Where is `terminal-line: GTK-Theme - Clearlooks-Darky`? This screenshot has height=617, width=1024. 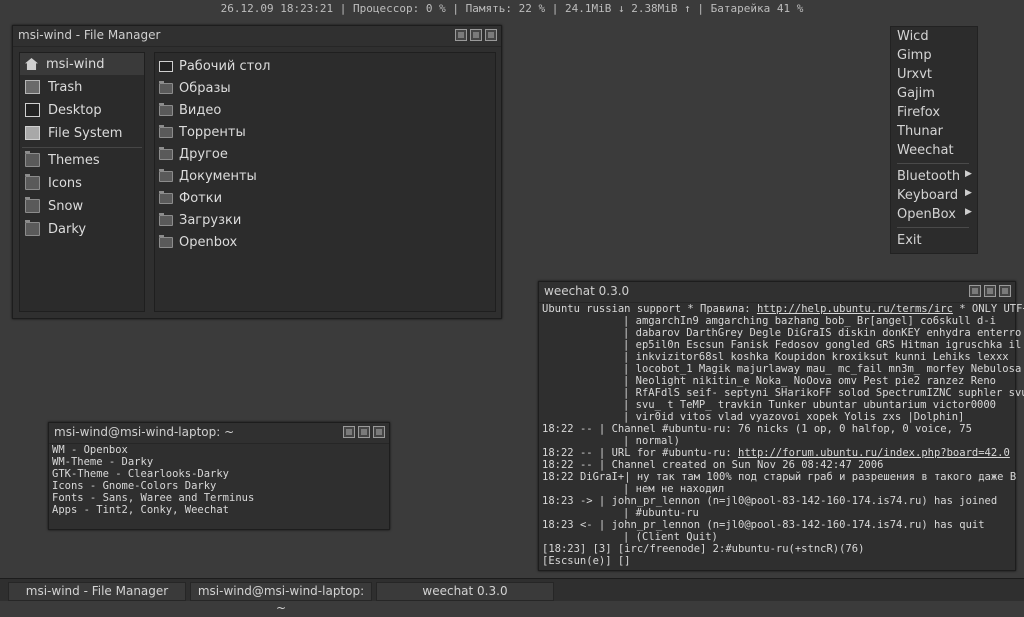
terminal-line: GTK-Theme - Clearlooks-Darky is located at coordinates (141, 474).